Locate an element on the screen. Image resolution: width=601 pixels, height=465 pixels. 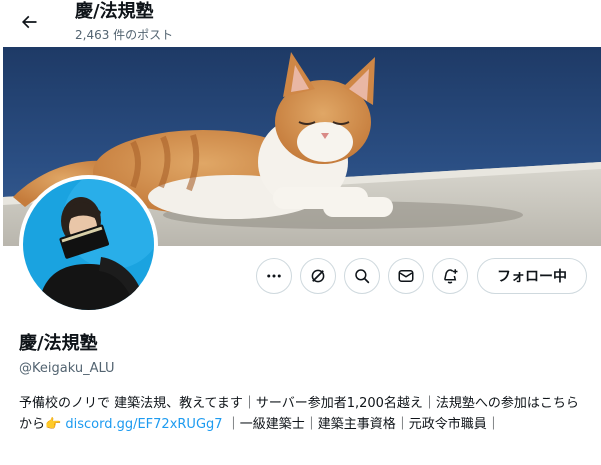
more-icon is located at coordinates (274, 276).